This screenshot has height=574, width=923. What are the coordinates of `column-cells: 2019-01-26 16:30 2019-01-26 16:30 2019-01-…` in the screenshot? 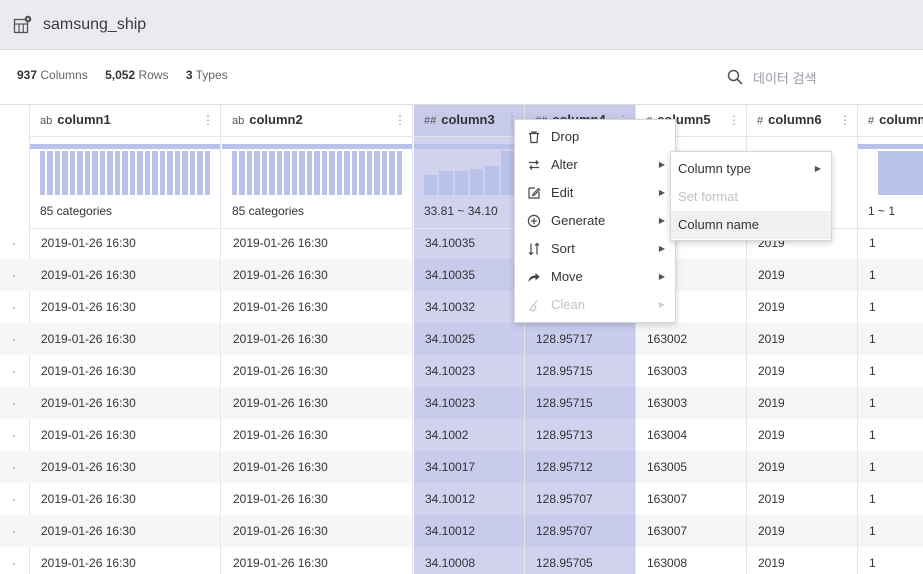 It's located at (317, 400).